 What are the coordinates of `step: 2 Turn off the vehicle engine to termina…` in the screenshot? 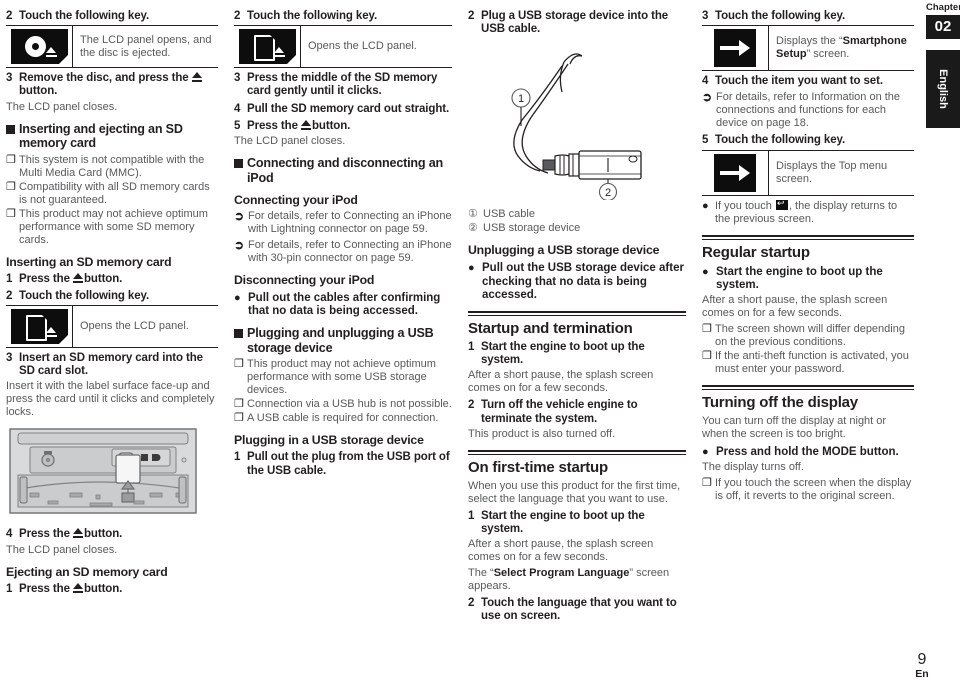 It's located at (577, 412).